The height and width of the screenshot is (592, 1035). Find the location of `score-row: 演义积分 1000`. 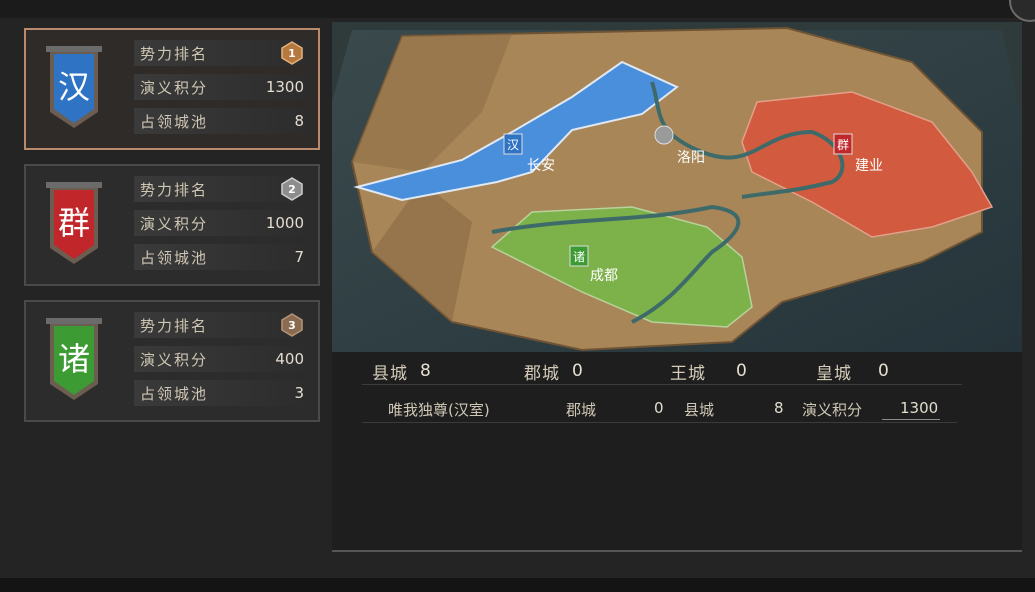

score-row: 演义积分 1000 is located at coordinates (223, 223).